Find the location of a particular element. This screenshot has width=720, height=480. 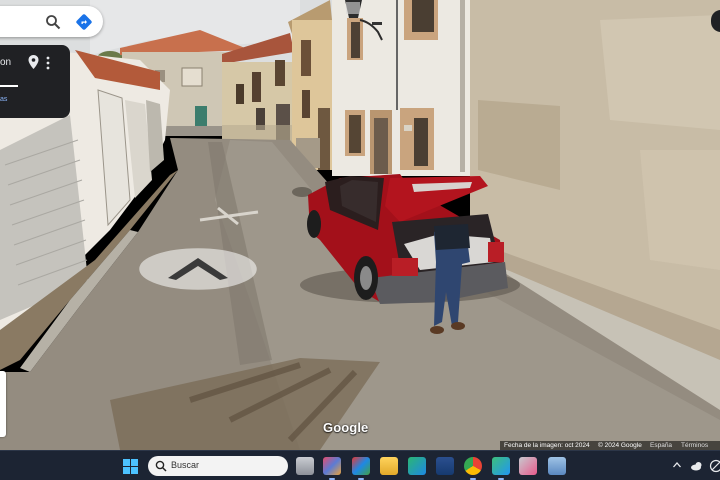

taskbar-search: Buscar is located at coordinates (218, 466).